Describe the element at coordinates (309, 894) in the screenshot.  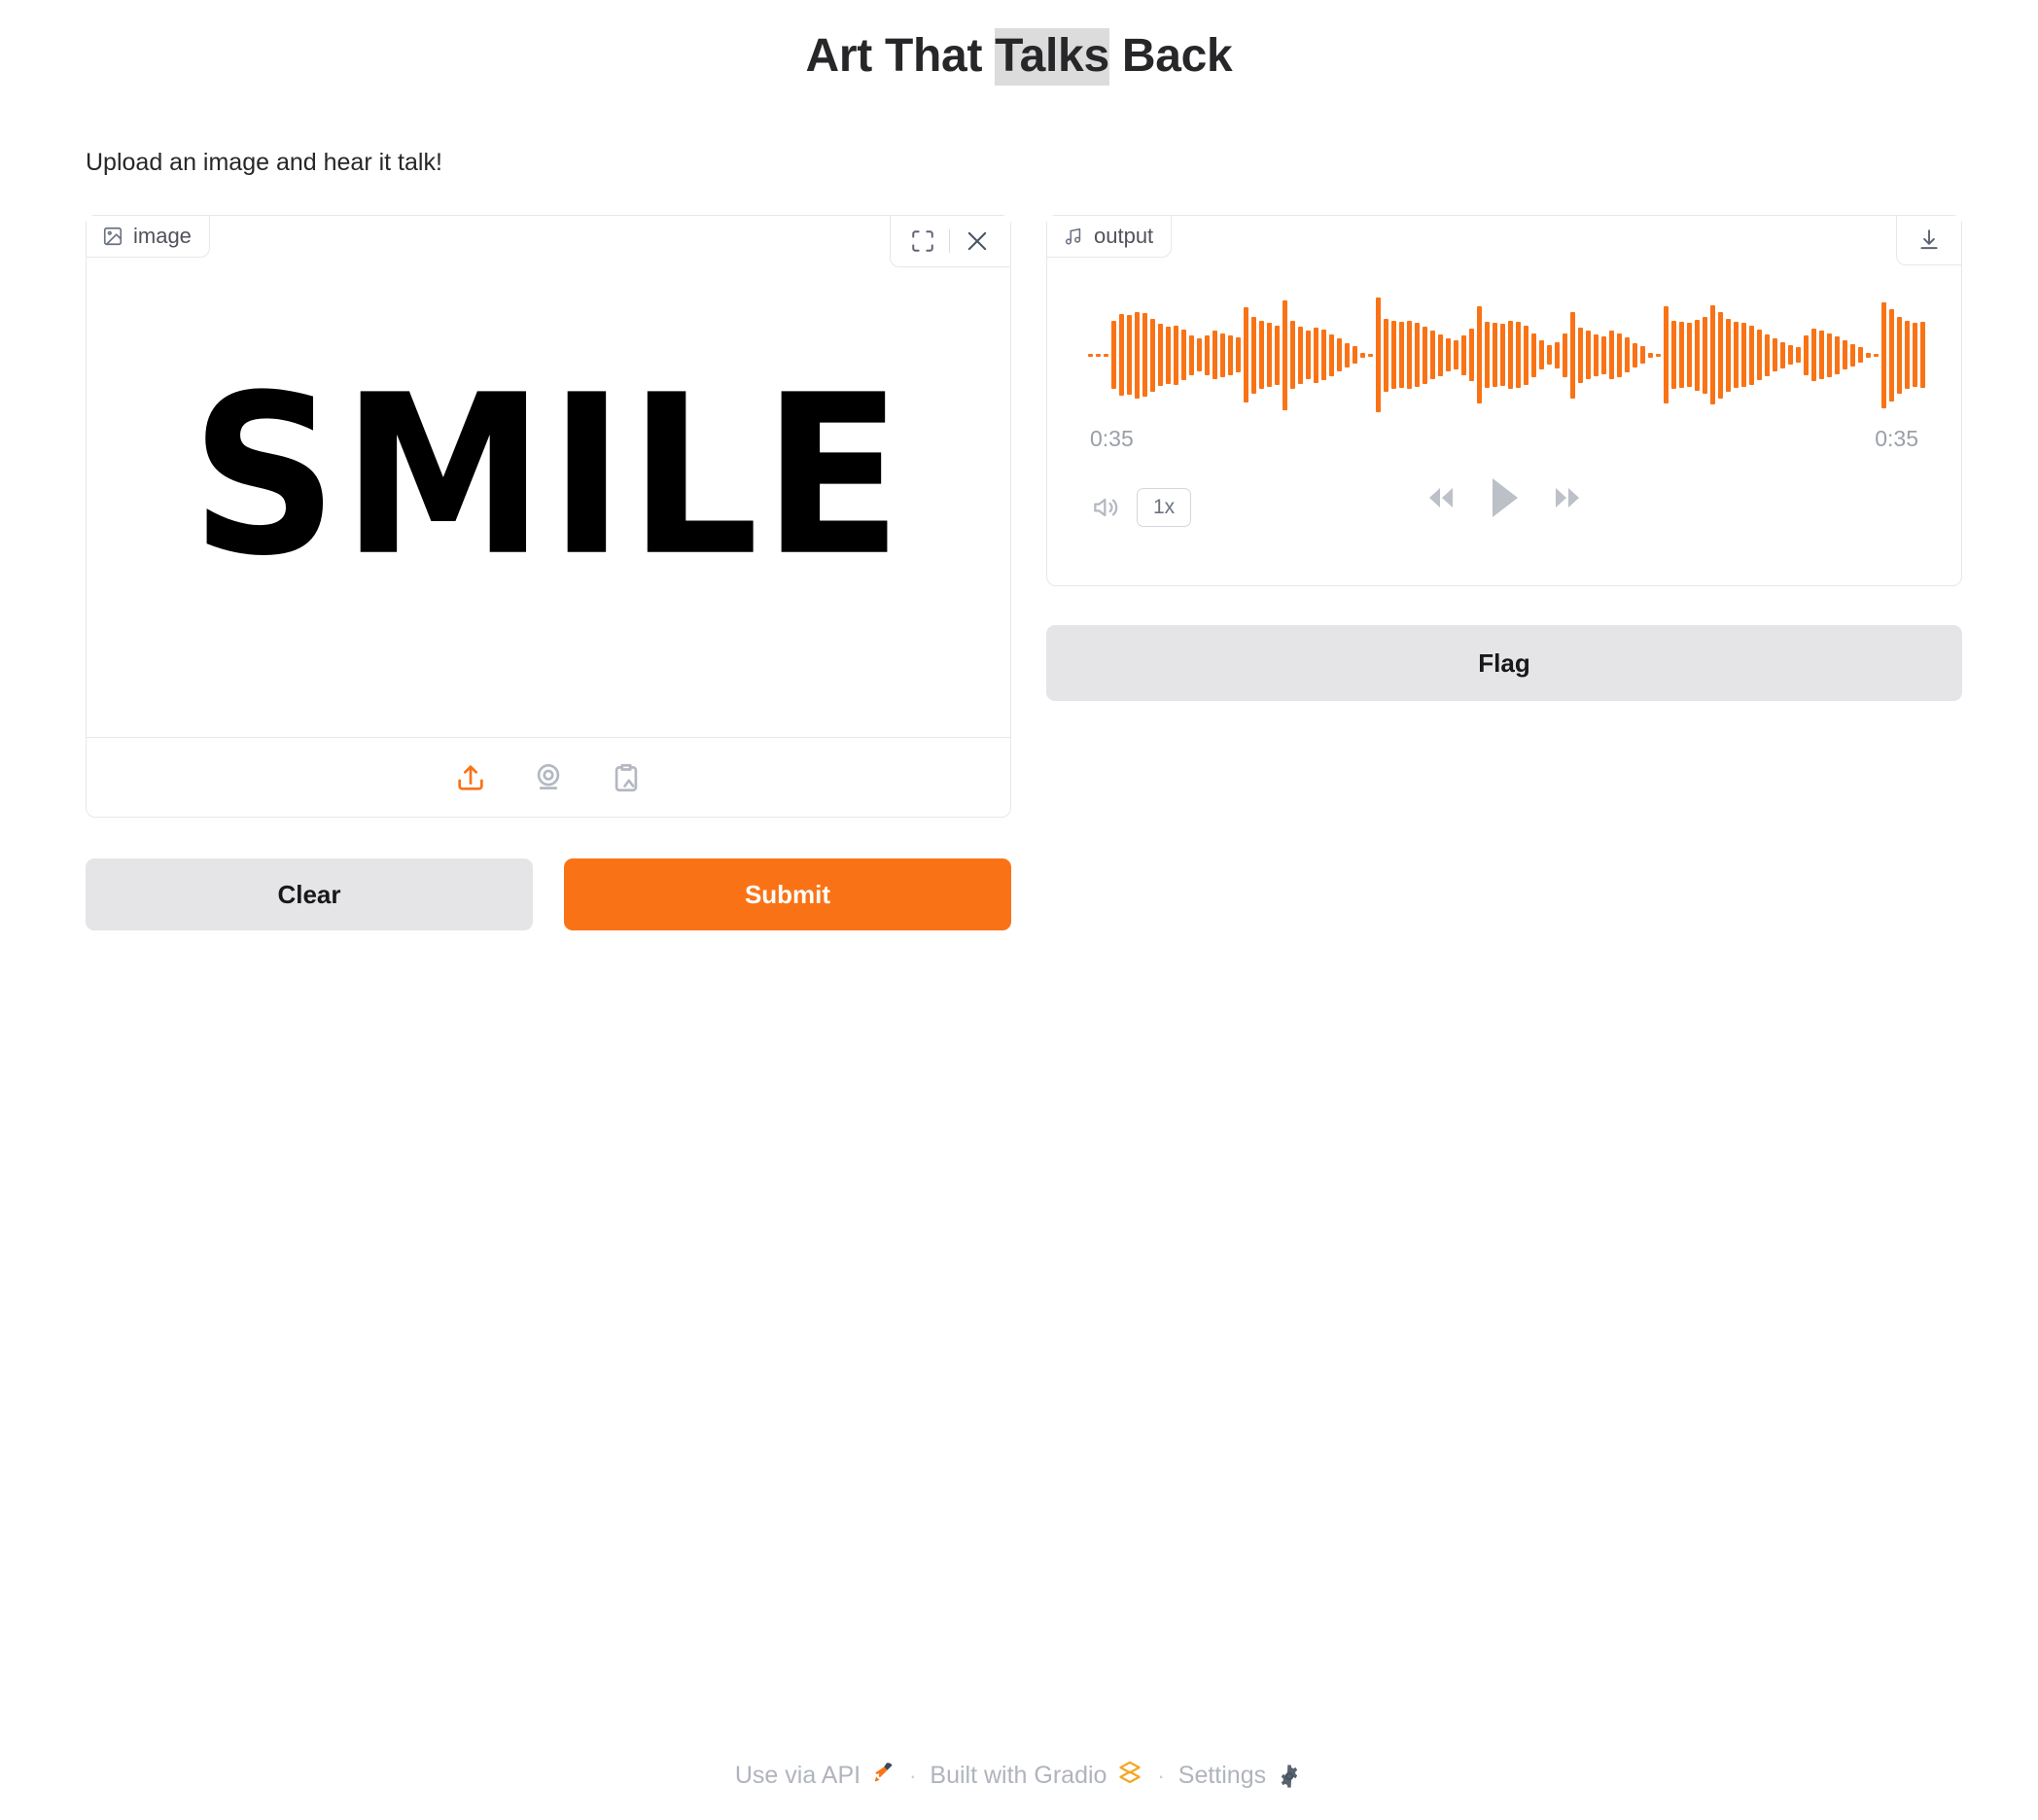
I see `clear-button: Clear` at that location.